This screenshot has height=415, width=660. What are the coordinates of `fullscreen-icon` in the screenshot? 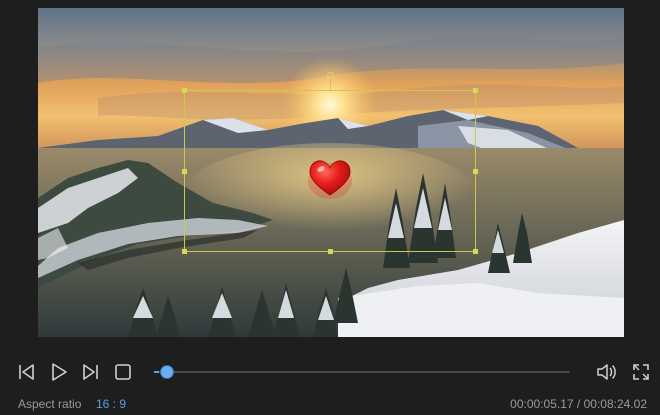 It's located at (641, 372).